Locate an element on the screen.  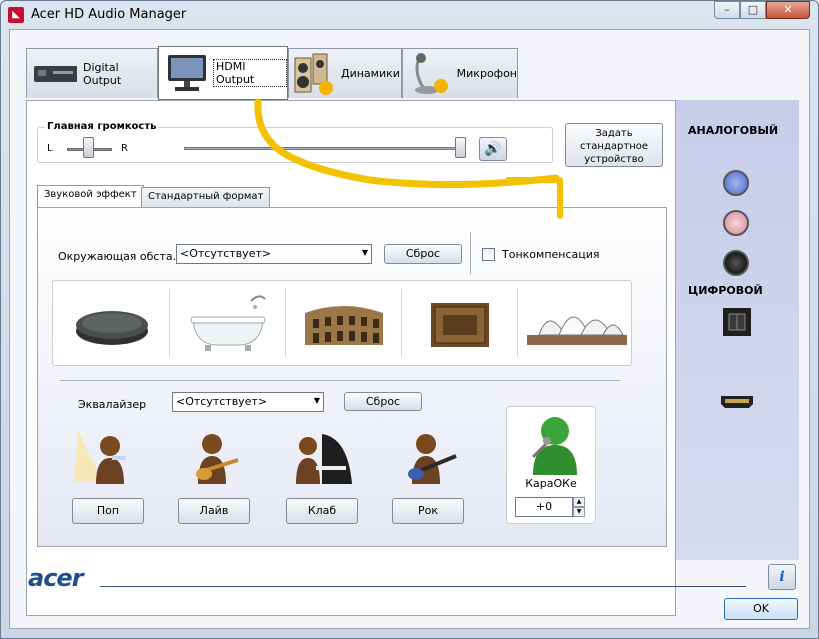
equalizer-reset-button: Сброс is located at coordinates (383, 401).